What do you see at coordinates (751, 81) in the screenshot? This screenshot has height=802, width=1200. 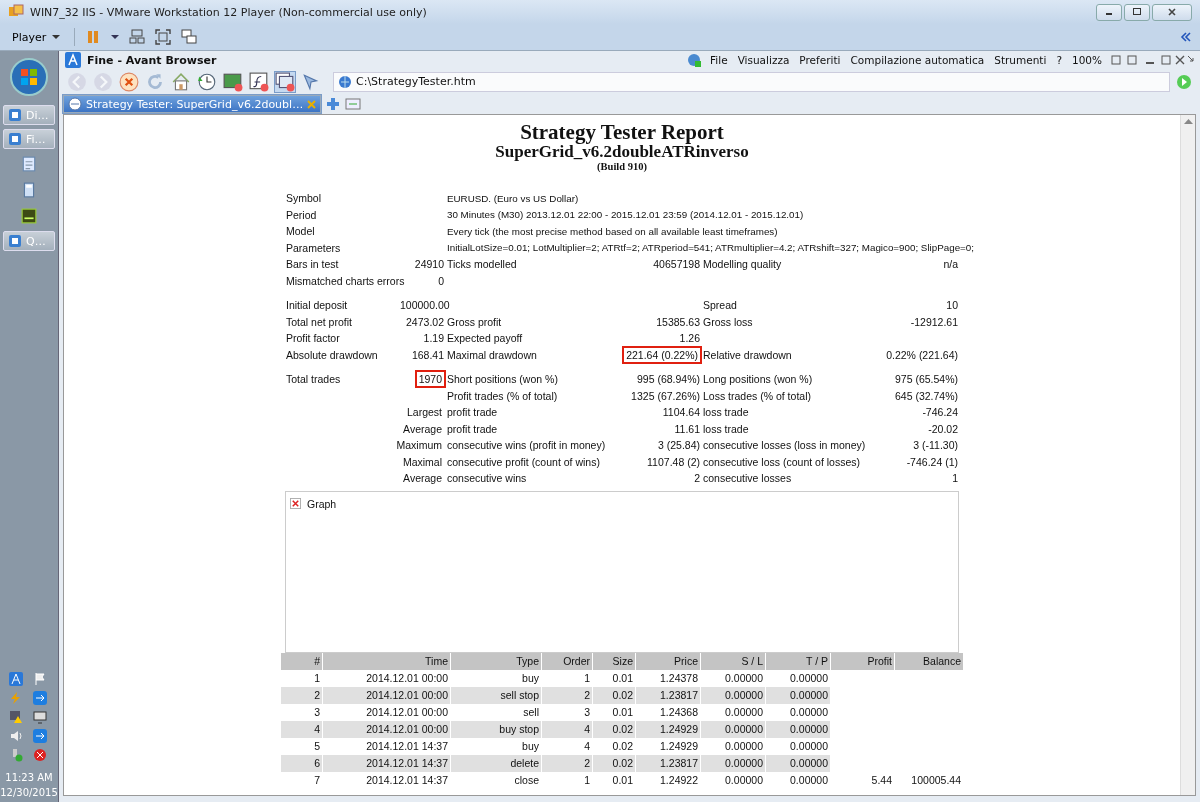 I see `address-field: C:\StrategyTester.htm` at bounding box center [751, 81].